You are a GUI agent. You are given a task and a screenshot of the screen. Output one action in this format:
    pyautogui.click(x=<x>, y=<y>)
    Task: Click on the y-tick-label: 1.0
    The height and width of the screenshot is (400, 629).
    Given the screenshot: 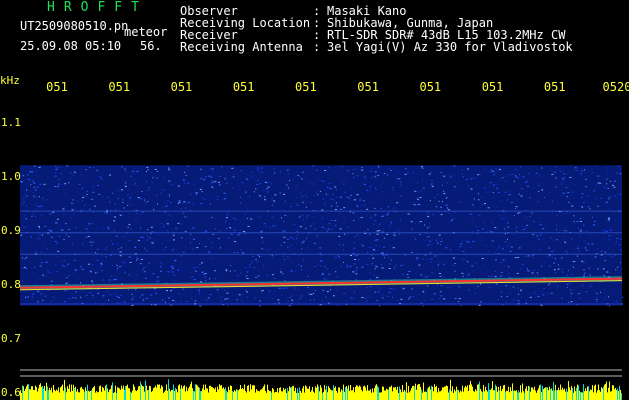 What is the action you would take?
    pyautogui.click(x=11, y=176)
    